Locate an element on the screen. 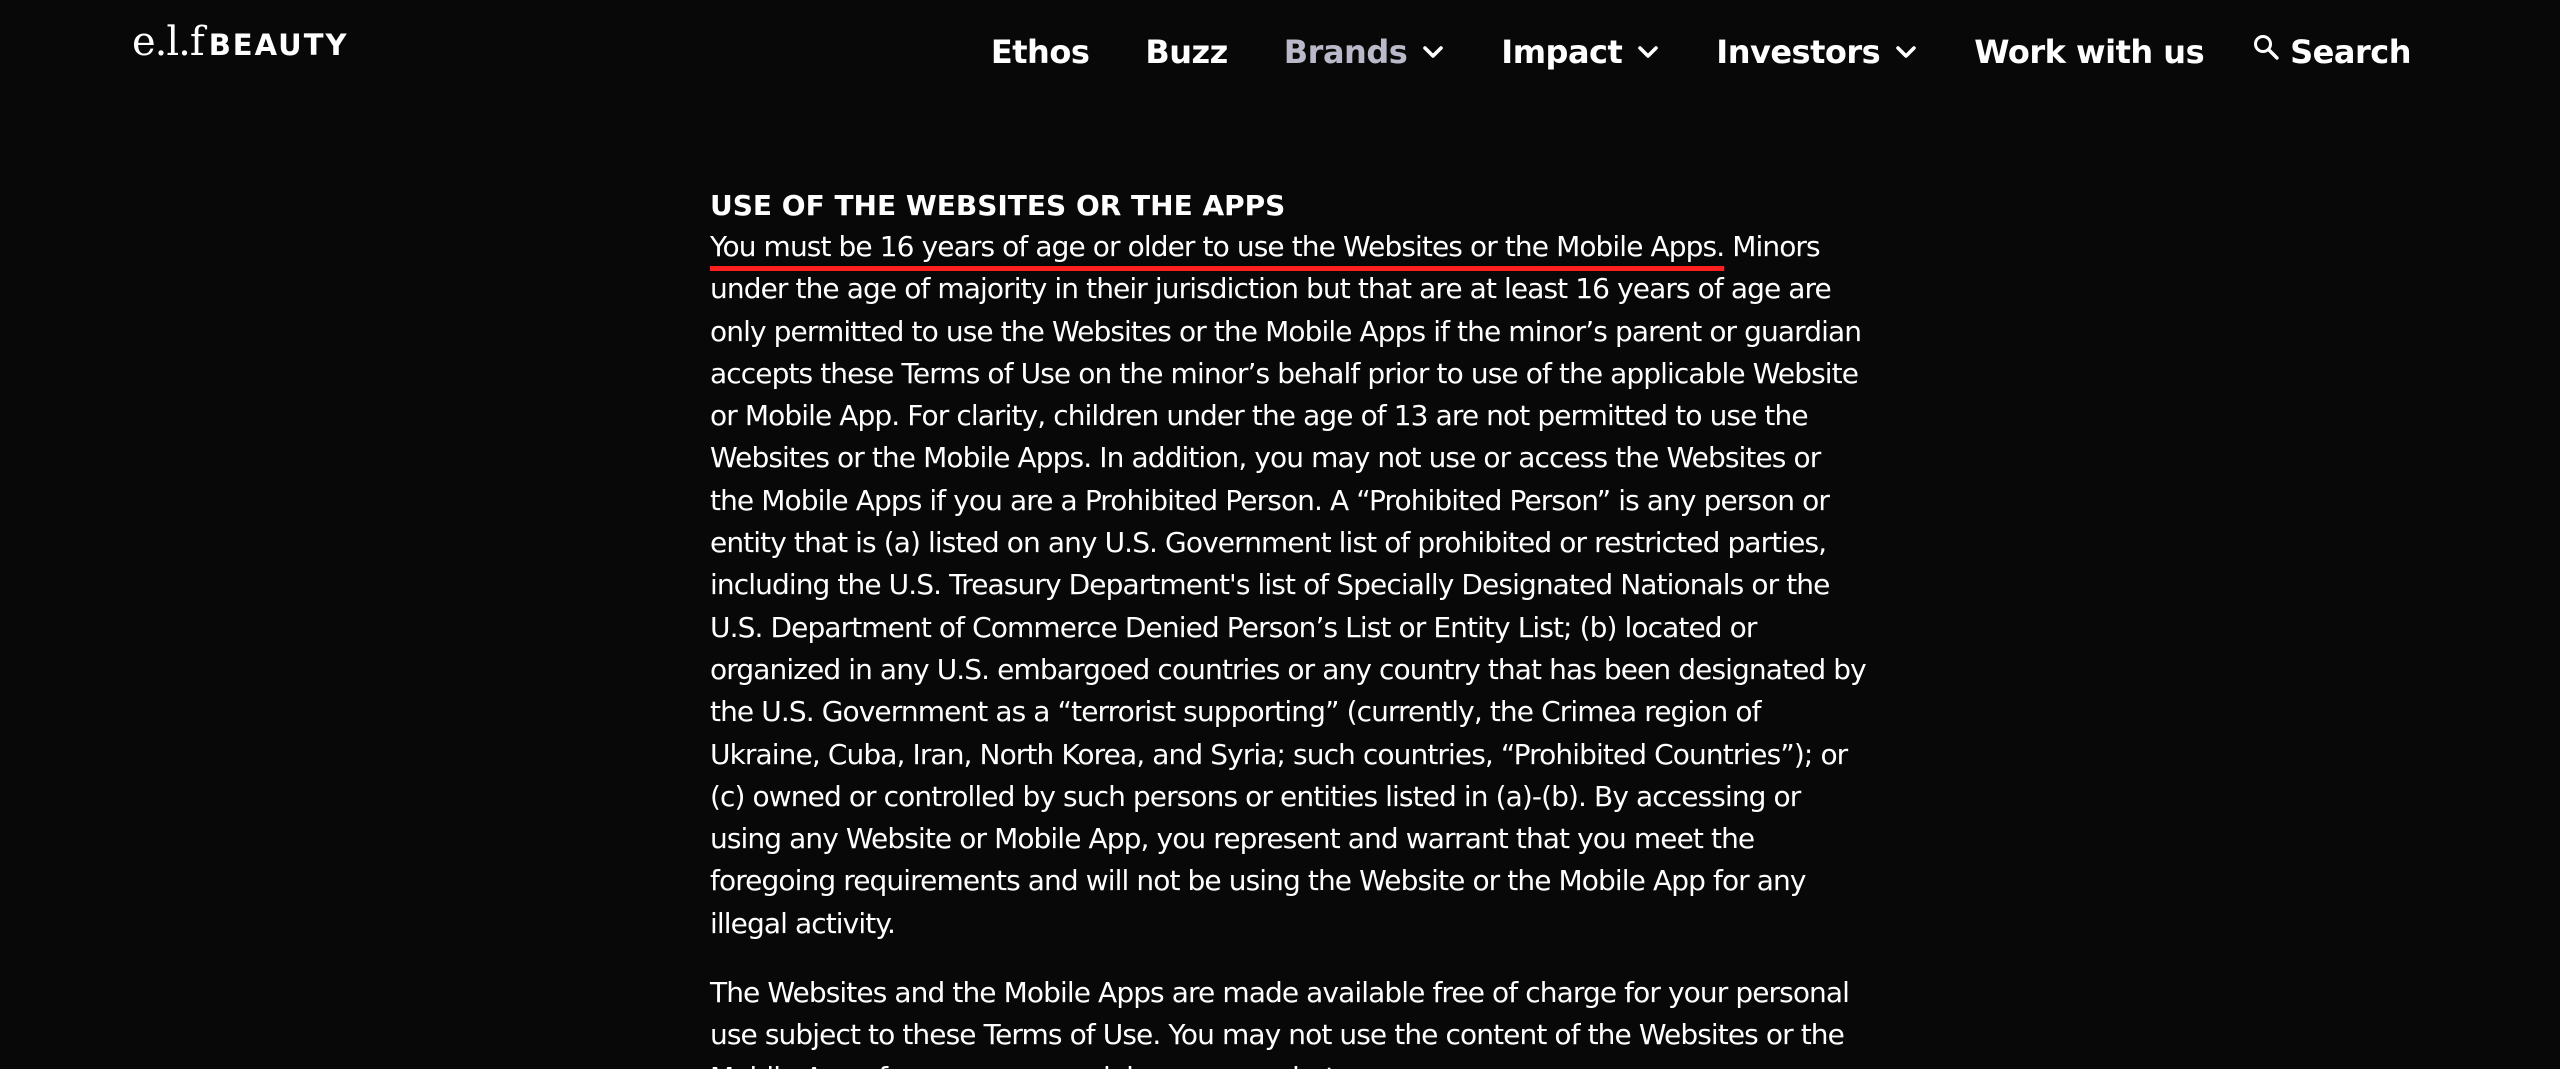 The image size is (2560, 1069). nav-item-label: Impact is located at coordinates (1562, 52).